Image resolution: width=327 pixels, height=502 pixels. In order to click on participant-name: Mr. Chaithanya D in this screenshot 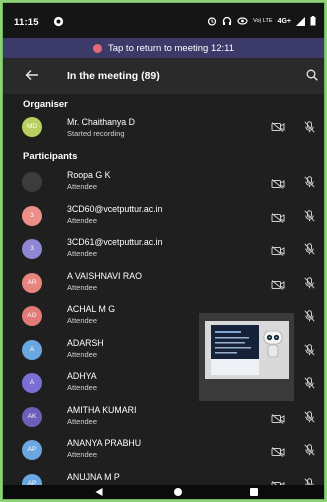, I will do `click(101, 122)`.